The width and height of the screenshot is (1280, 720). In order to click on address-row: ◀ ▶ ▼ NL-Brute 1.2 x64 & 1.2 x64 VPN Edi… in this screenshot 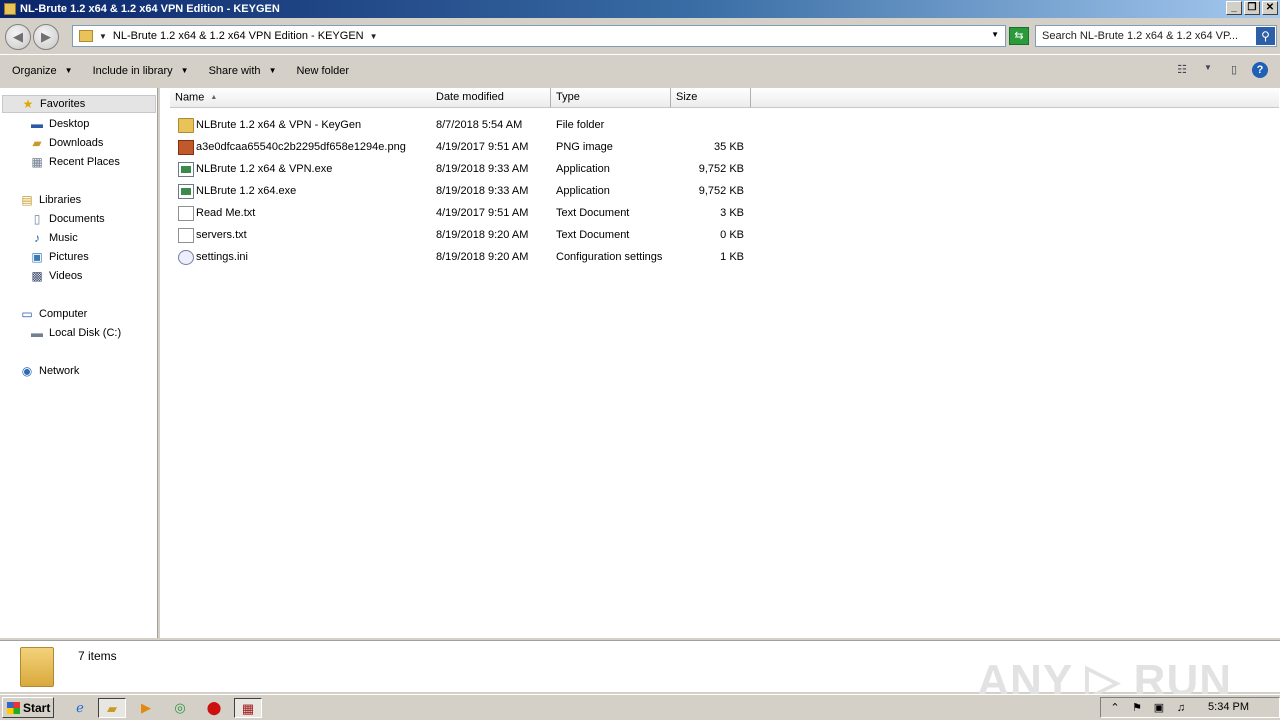, I will do `click(640, 36)`.